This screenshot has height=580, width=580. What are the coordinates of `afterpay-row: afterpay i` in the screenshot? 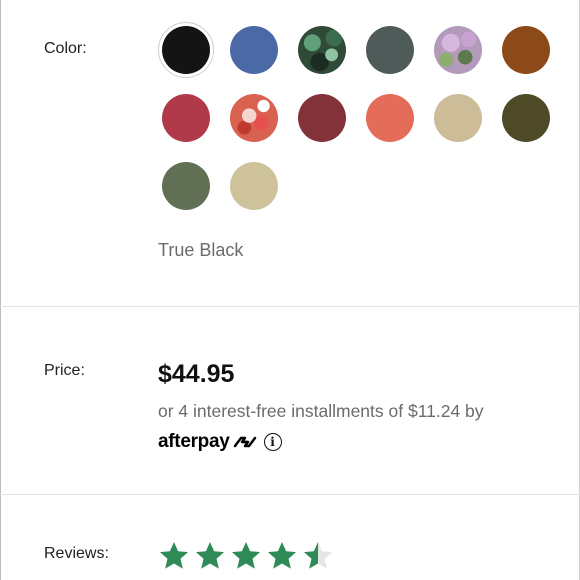 It's located at (220, 442).